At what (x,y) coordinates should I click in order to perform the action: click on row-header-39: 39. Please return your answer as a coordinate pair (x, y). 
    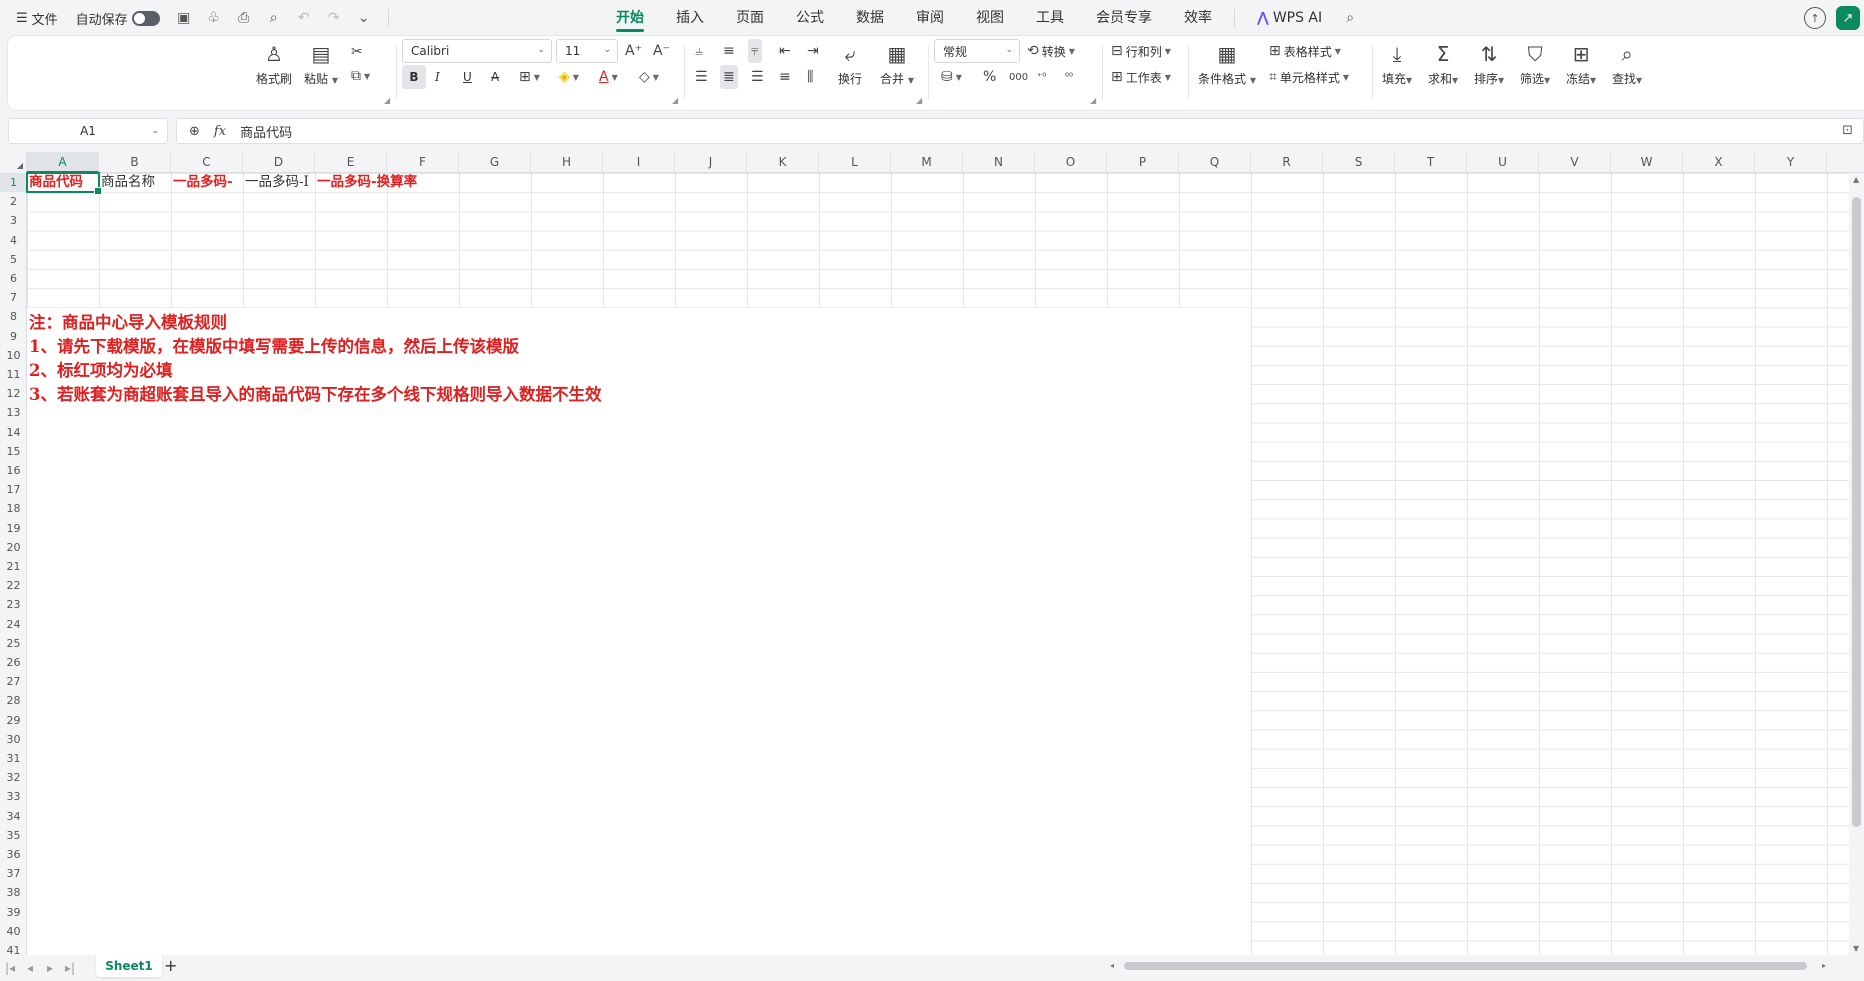
    Looking at the image, I should click on (13, 912).